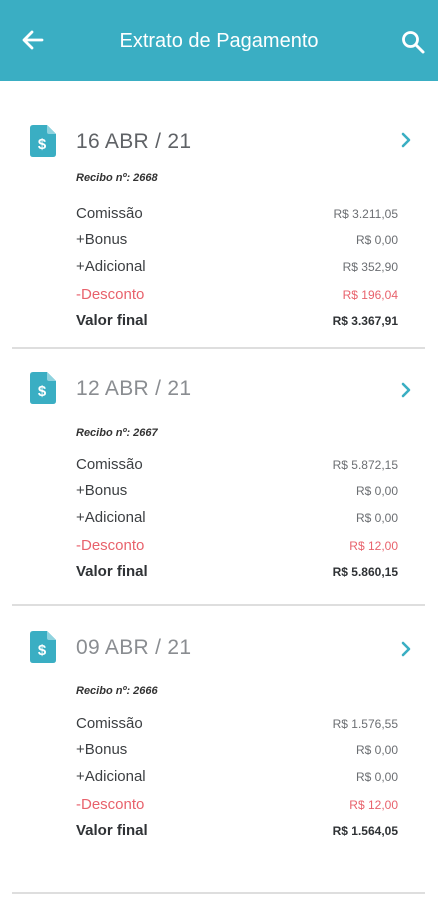  Describe the element at coordinates (370, 295) in the screenshot. I see `row-value: R$ 196,04` at that location.